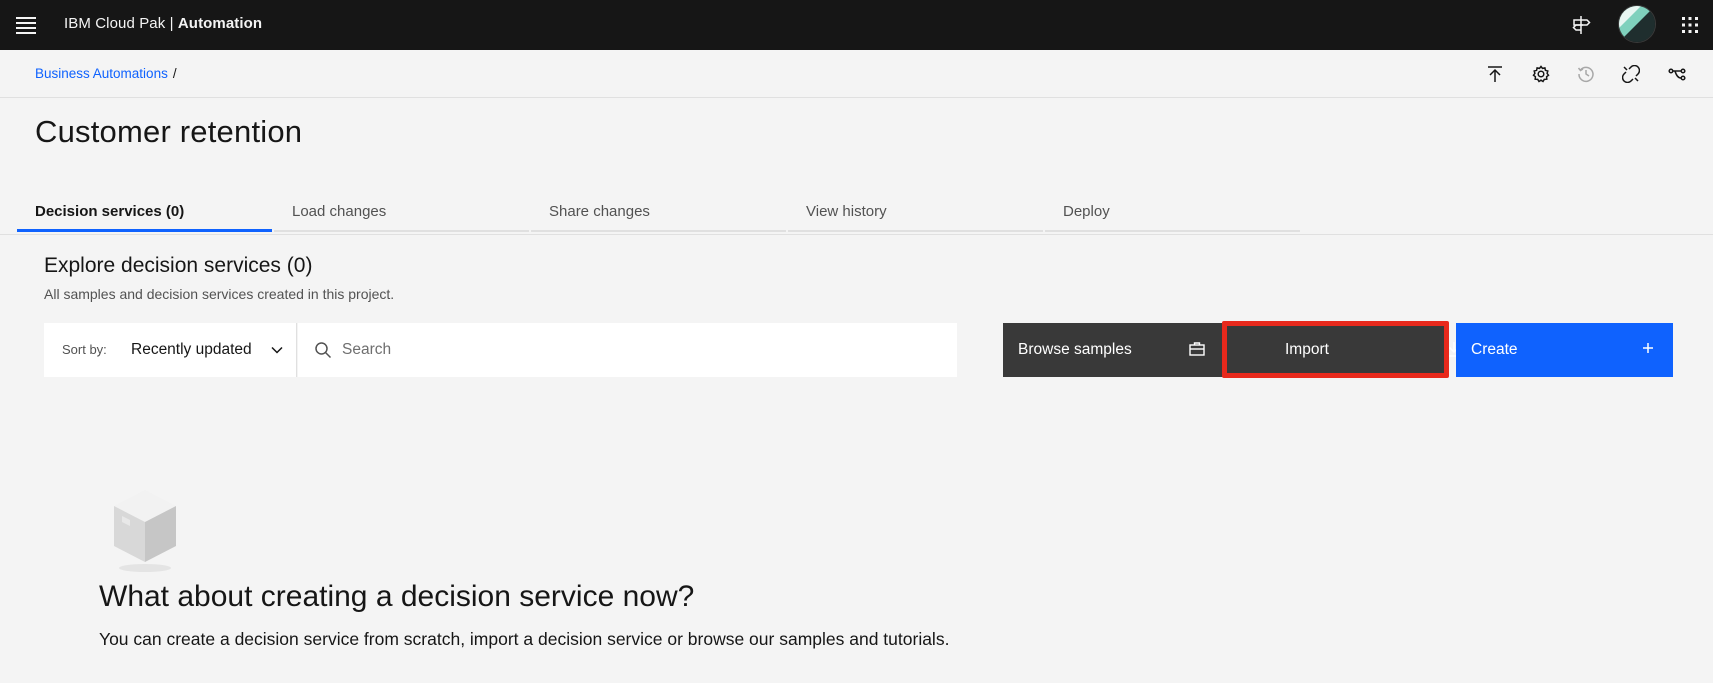 The image size is (1713, 683). I want to click on import-label: Import, so click(1307, 349).